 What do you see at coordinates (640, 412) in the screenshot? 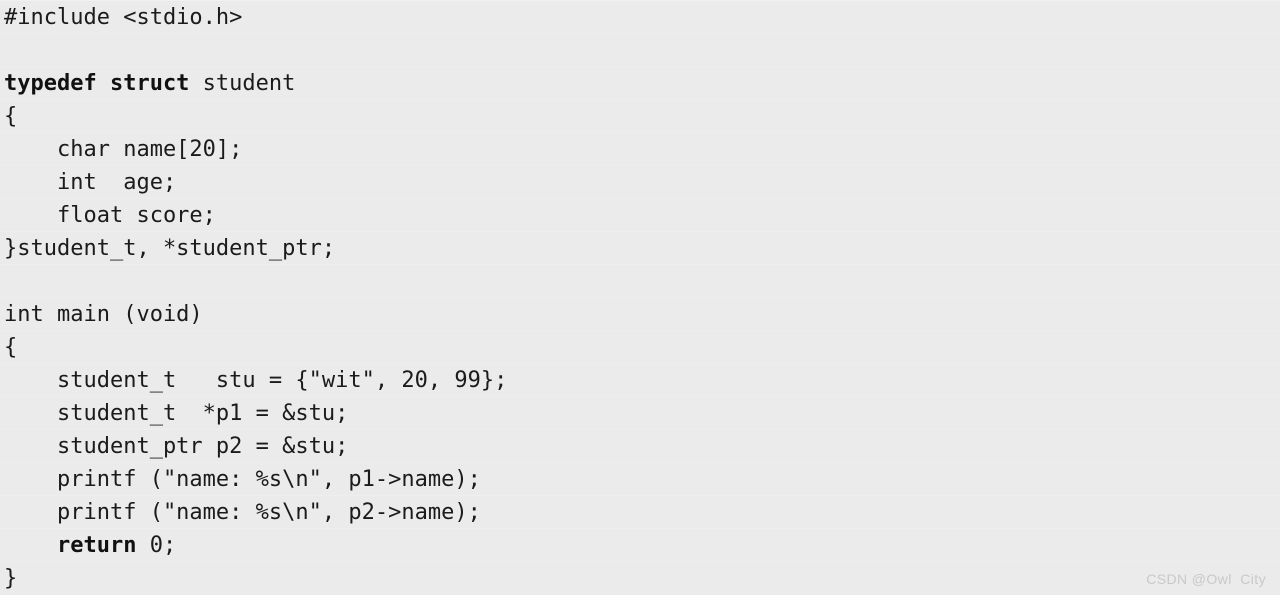
I see `code-line: student_t *p1 = &stu;` at bounding box center [640, 412].